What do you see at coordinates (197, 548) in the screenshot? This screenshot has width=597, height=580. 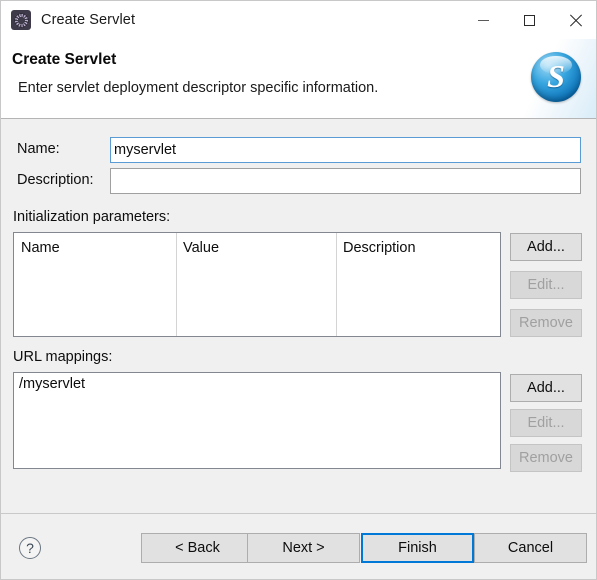 I see `back-button: < Back` at bounding box center [197, 548].